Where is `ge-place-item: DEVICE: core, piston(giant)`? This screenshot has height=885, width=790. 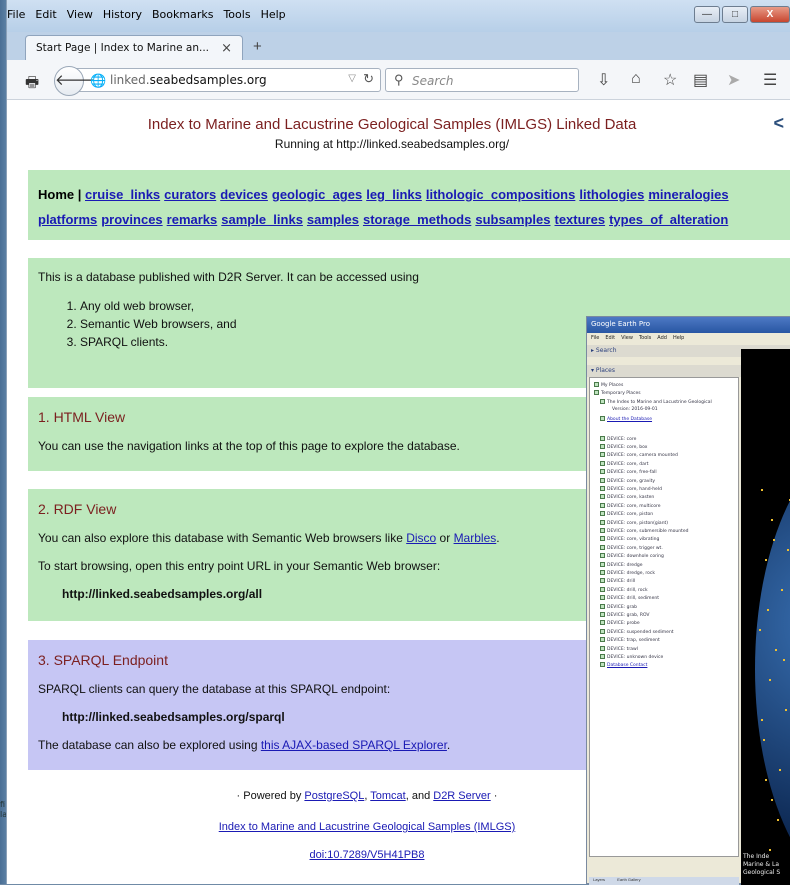 ge-place-item: DEVICE: core, piston(giant) is located at coordinates (634, 522).